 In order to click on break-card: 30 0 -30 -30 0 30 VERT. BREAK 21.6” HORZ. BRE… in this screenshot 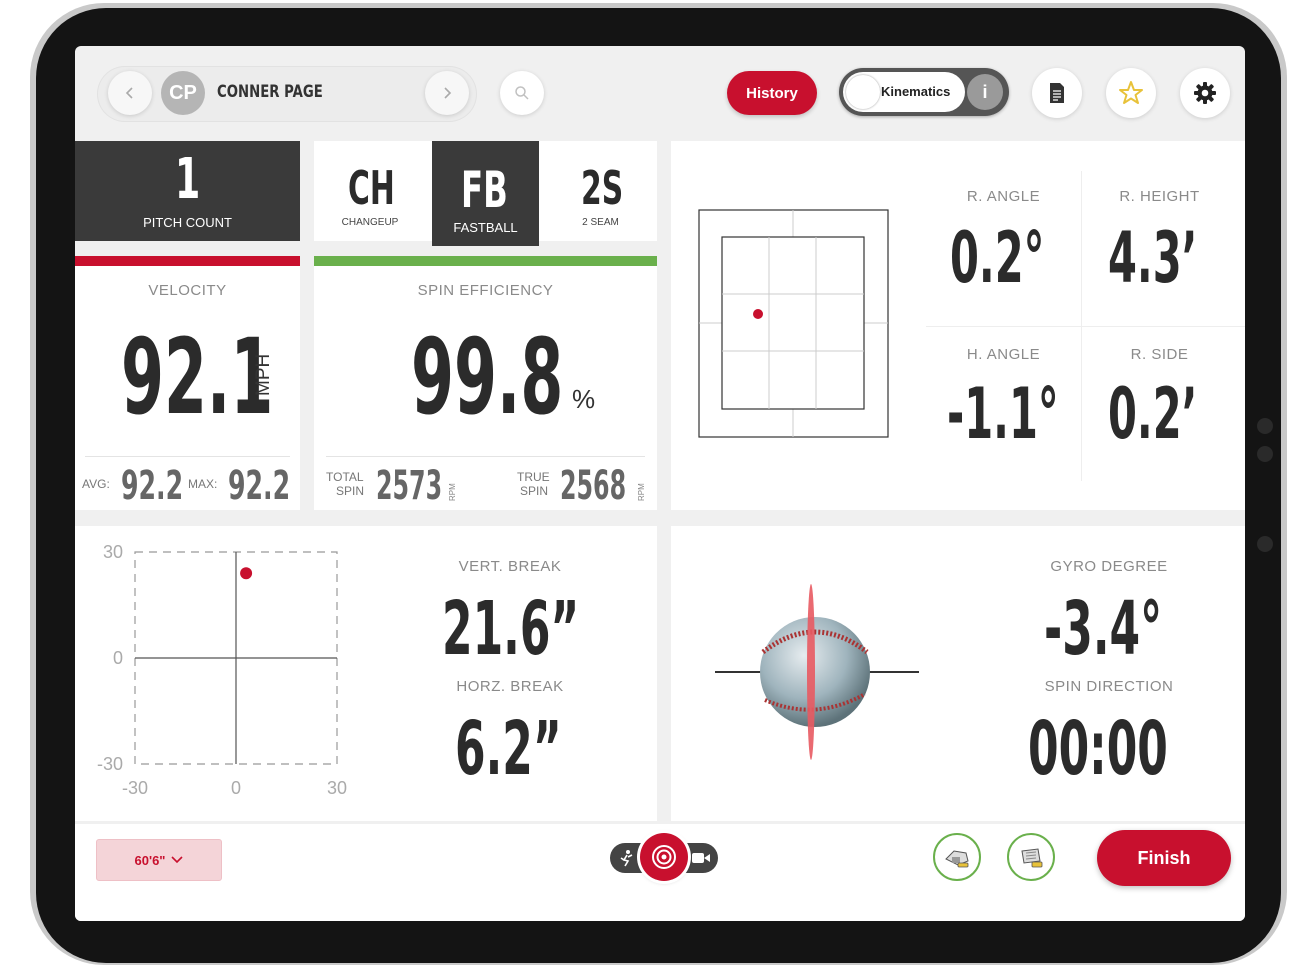, I will do `click(366, 673)`.